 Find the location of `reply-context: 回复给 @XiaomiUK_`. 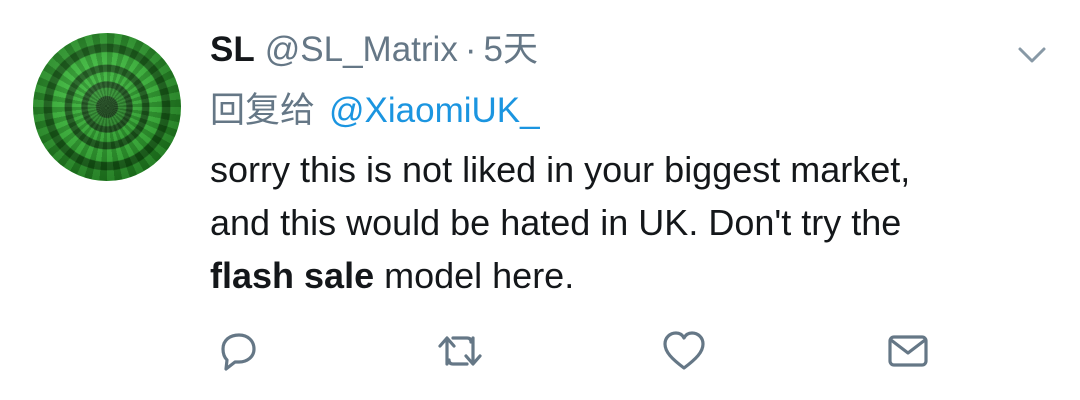

reply-context: 回复给 @XiaomiUK_ is located at coordinates (375, 111).